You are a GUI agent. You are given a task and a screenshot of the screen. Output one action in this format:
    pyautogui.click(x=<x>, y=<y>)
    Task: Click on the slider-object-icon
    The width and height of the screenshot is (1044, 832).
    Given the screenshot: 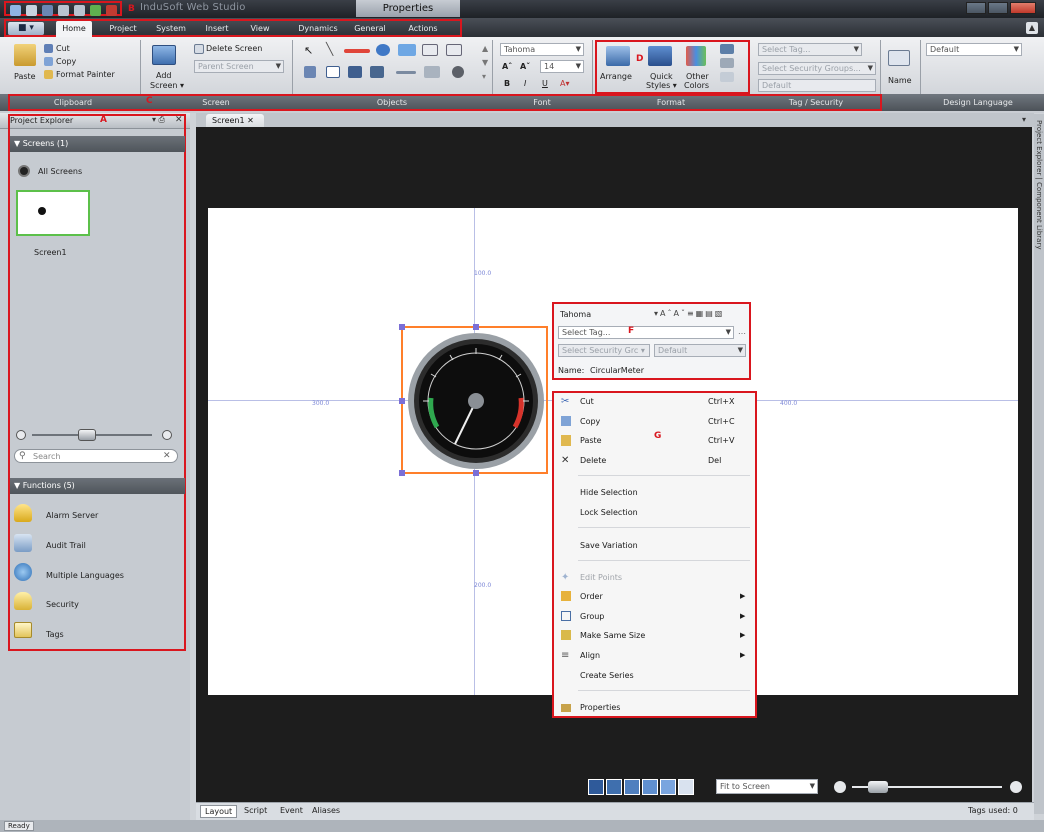 What is the action you would take?
    pyautogui.click(x=406, y=72)
    